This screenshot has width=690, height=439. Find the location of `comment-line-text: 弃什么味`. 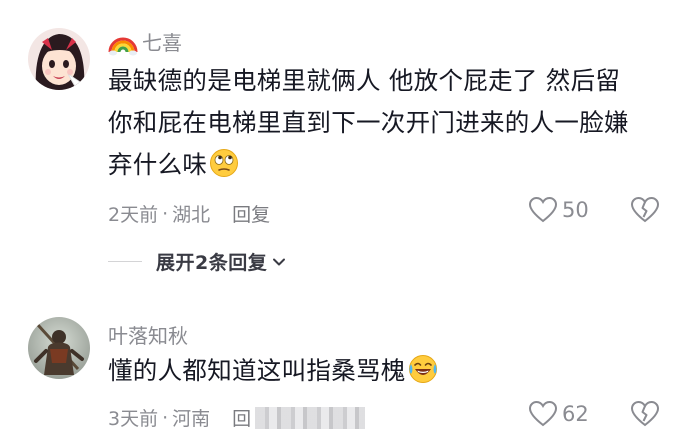

comment-line-text: 弃什么味 is located at coordinates (158, 164).